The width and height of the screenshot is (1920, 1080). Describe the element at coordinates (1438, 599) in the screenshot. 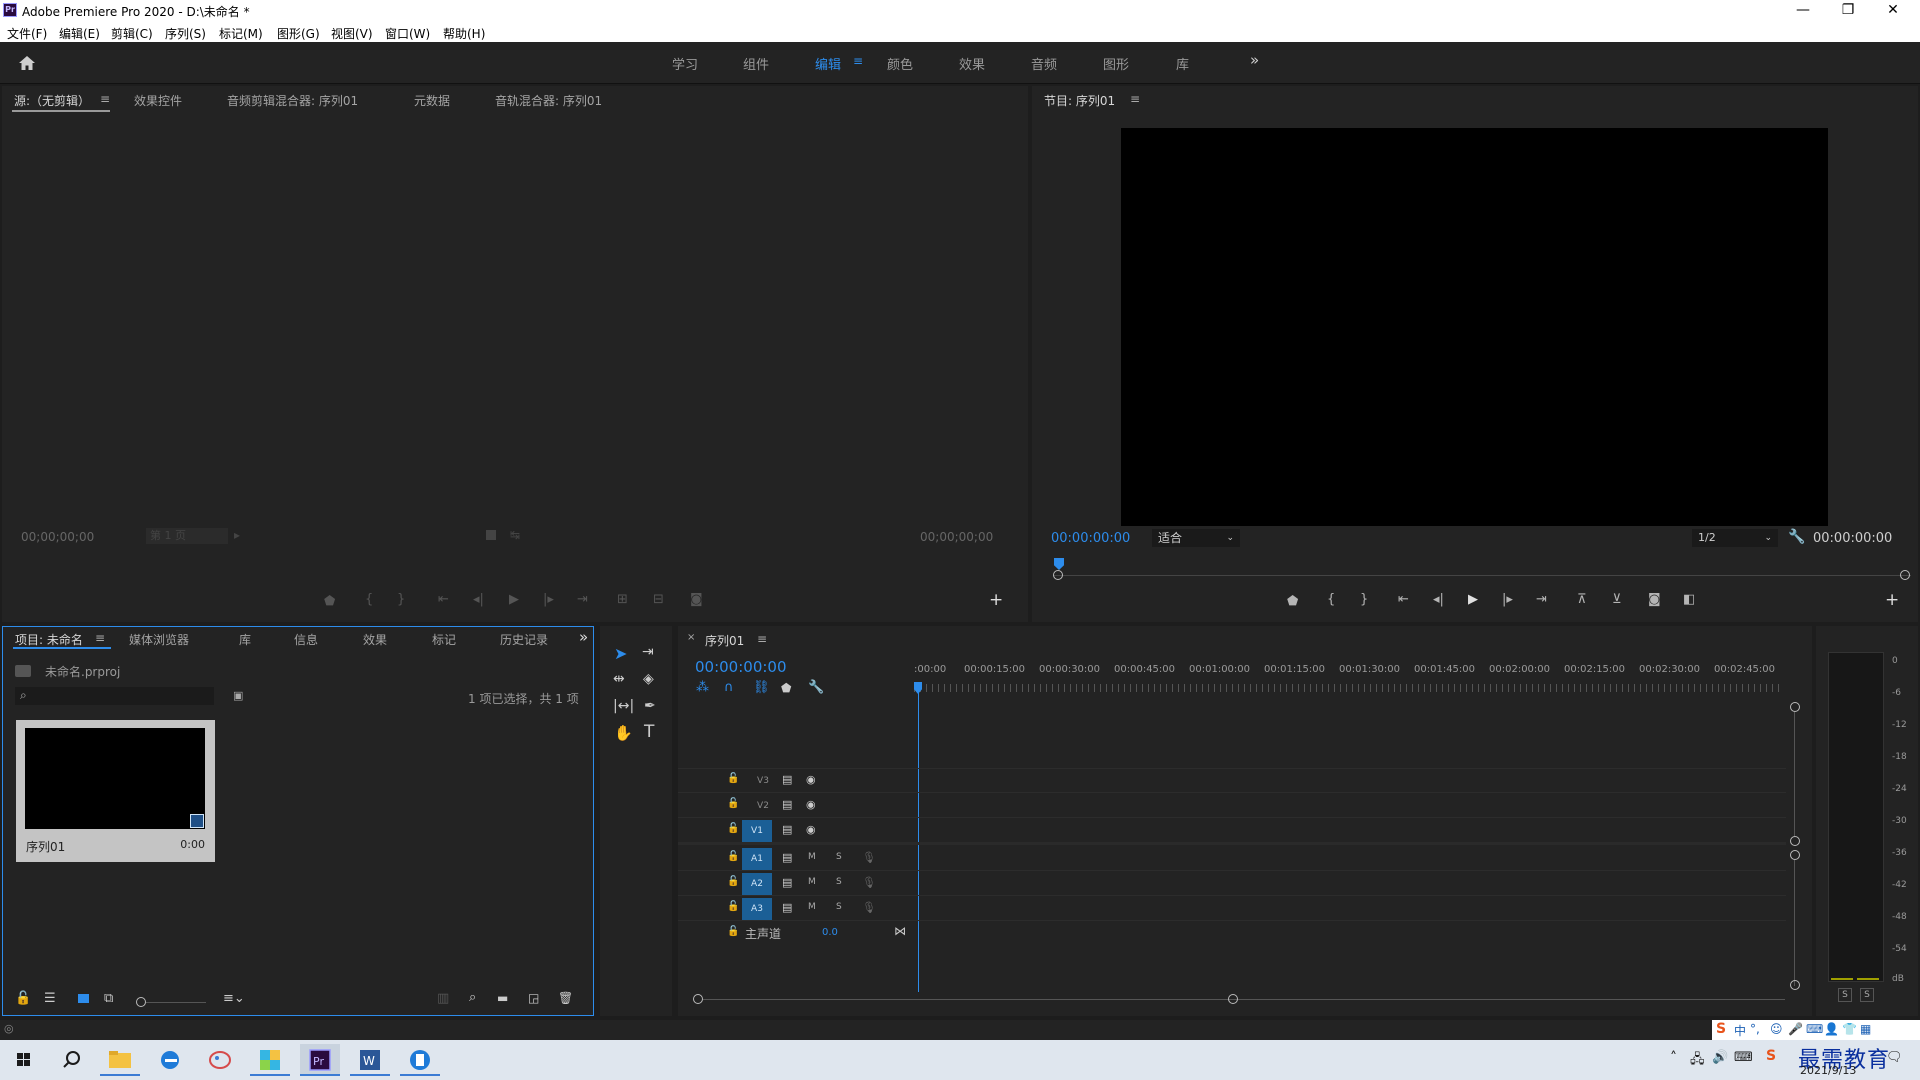

I see `program-step-back-icon: ◂|` at that location.